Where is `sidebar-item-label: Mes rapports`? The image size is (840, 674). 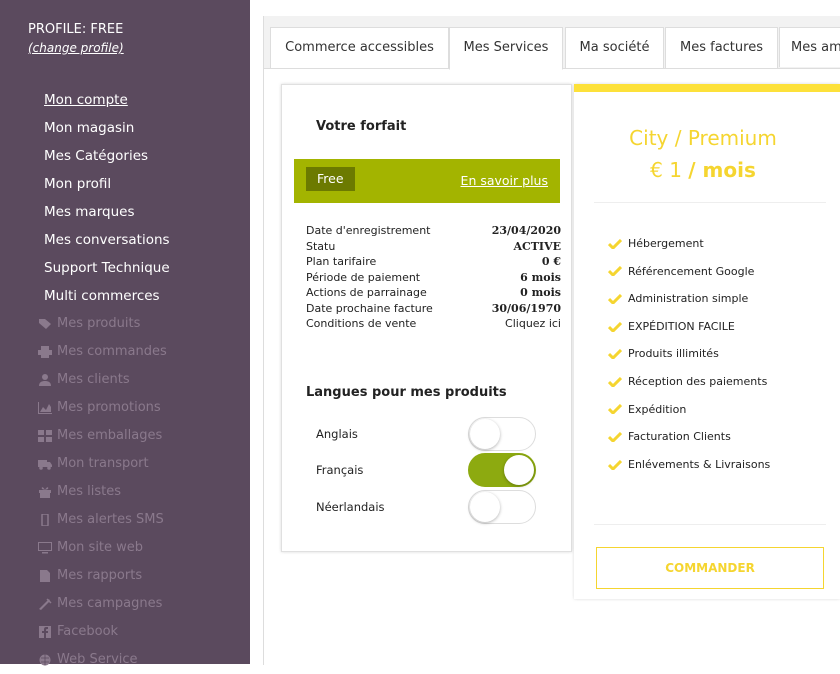
sidebar-item-label: Mes rapports is located at coordinates (100, 575).